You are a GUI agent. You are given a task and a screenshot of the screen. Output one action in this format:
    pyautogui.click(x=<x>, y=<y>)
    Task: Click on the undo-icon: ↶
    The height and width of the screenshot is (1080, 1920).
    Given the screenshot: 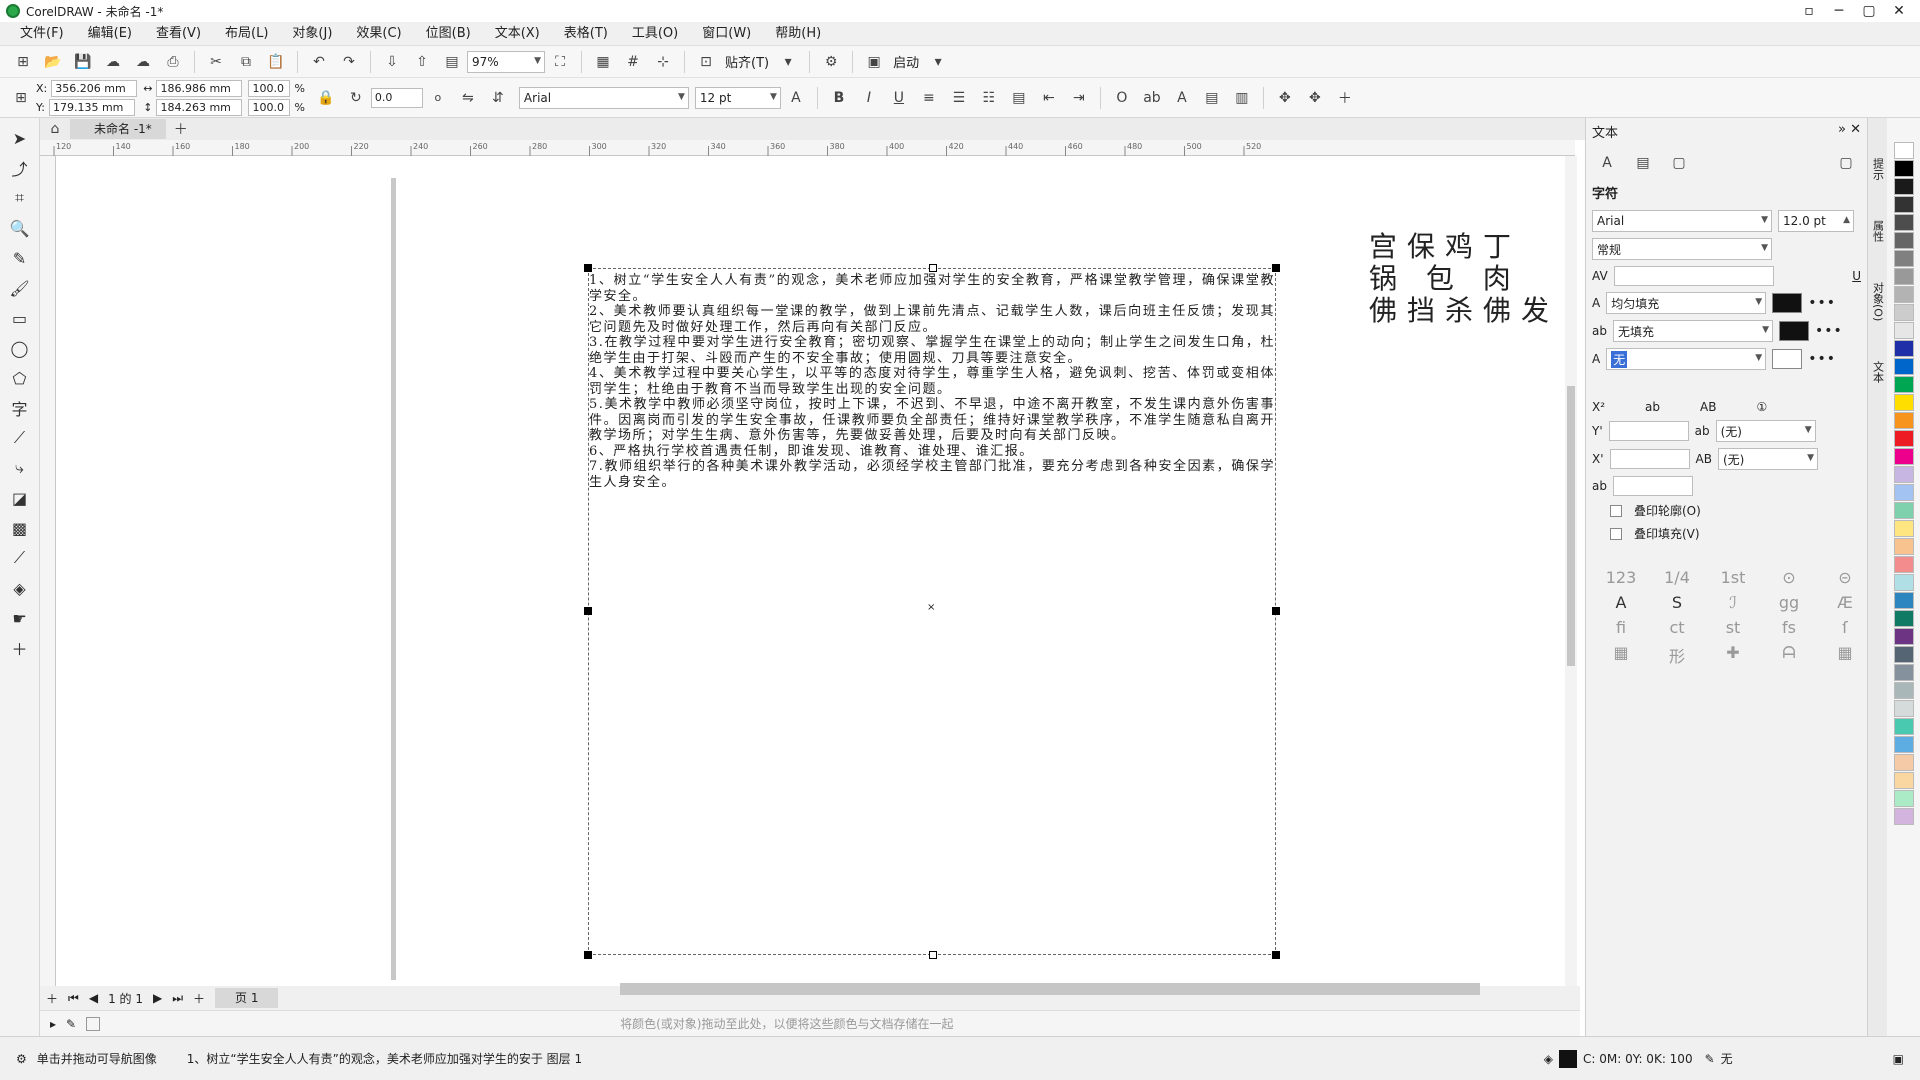 What is the action you would take?
    pyautogui.click(x=319, y=62)
    